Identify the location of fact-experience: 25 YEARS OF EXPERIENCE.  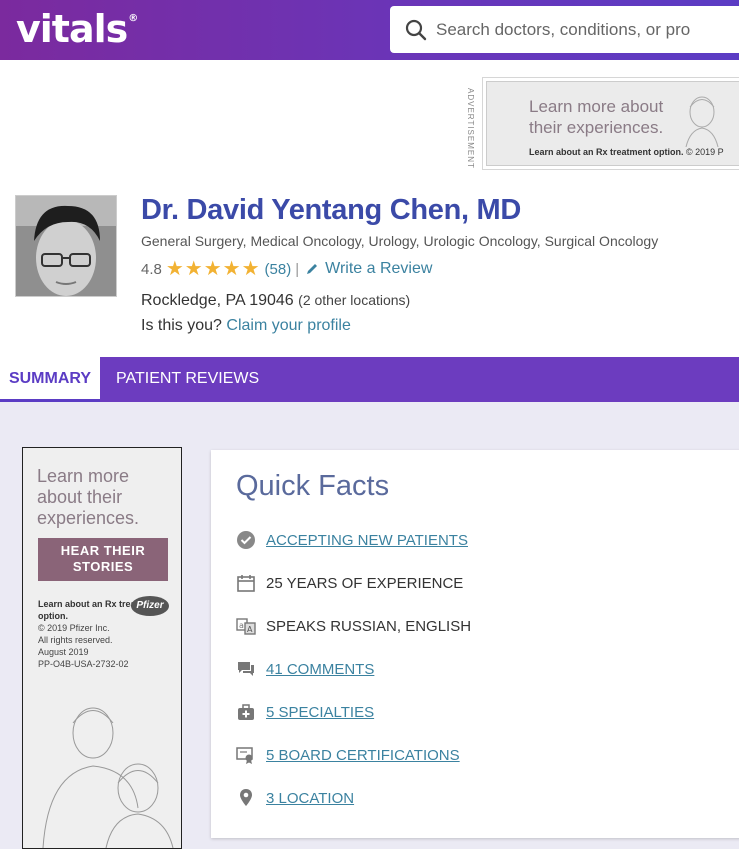
(349, 583).